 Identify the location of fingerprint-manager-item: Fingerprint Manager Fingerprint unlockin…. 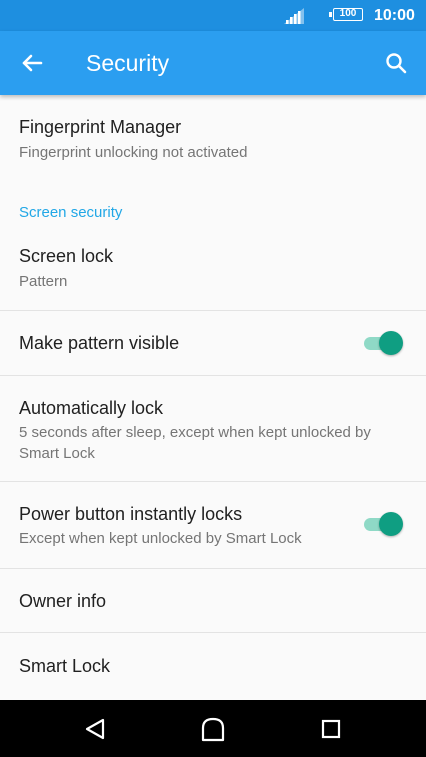
(213, 136).